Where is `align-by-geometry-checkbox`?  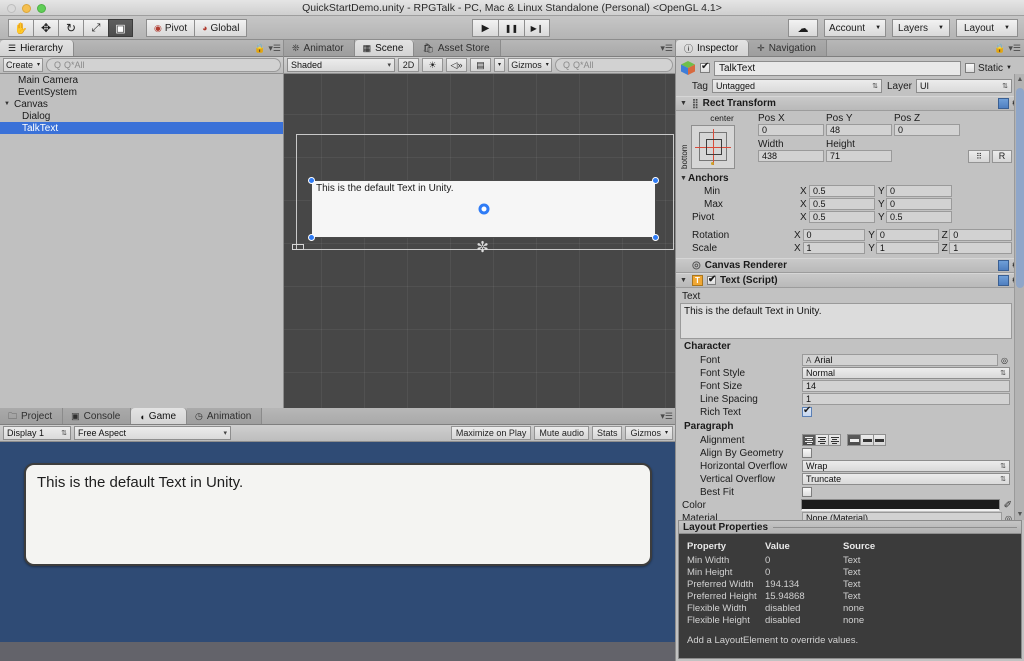 align-by-geometry-checkbox is located at coordinates (807, 453).